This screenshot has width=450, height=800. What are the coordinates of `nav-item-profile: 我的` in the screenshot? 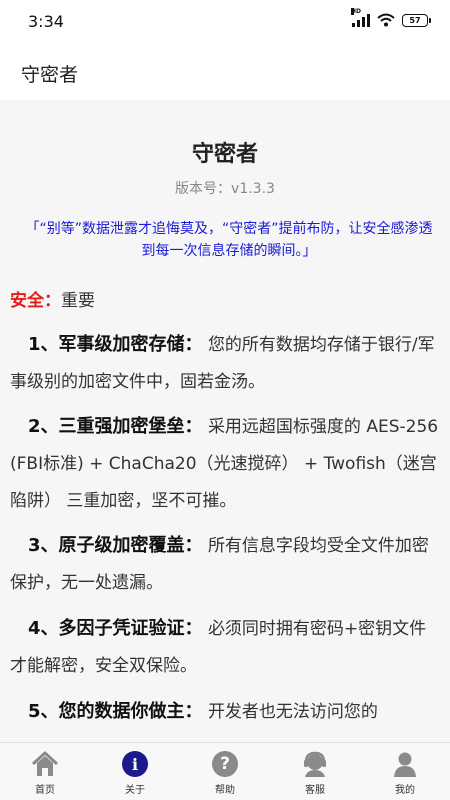 It's located at (405, 771).